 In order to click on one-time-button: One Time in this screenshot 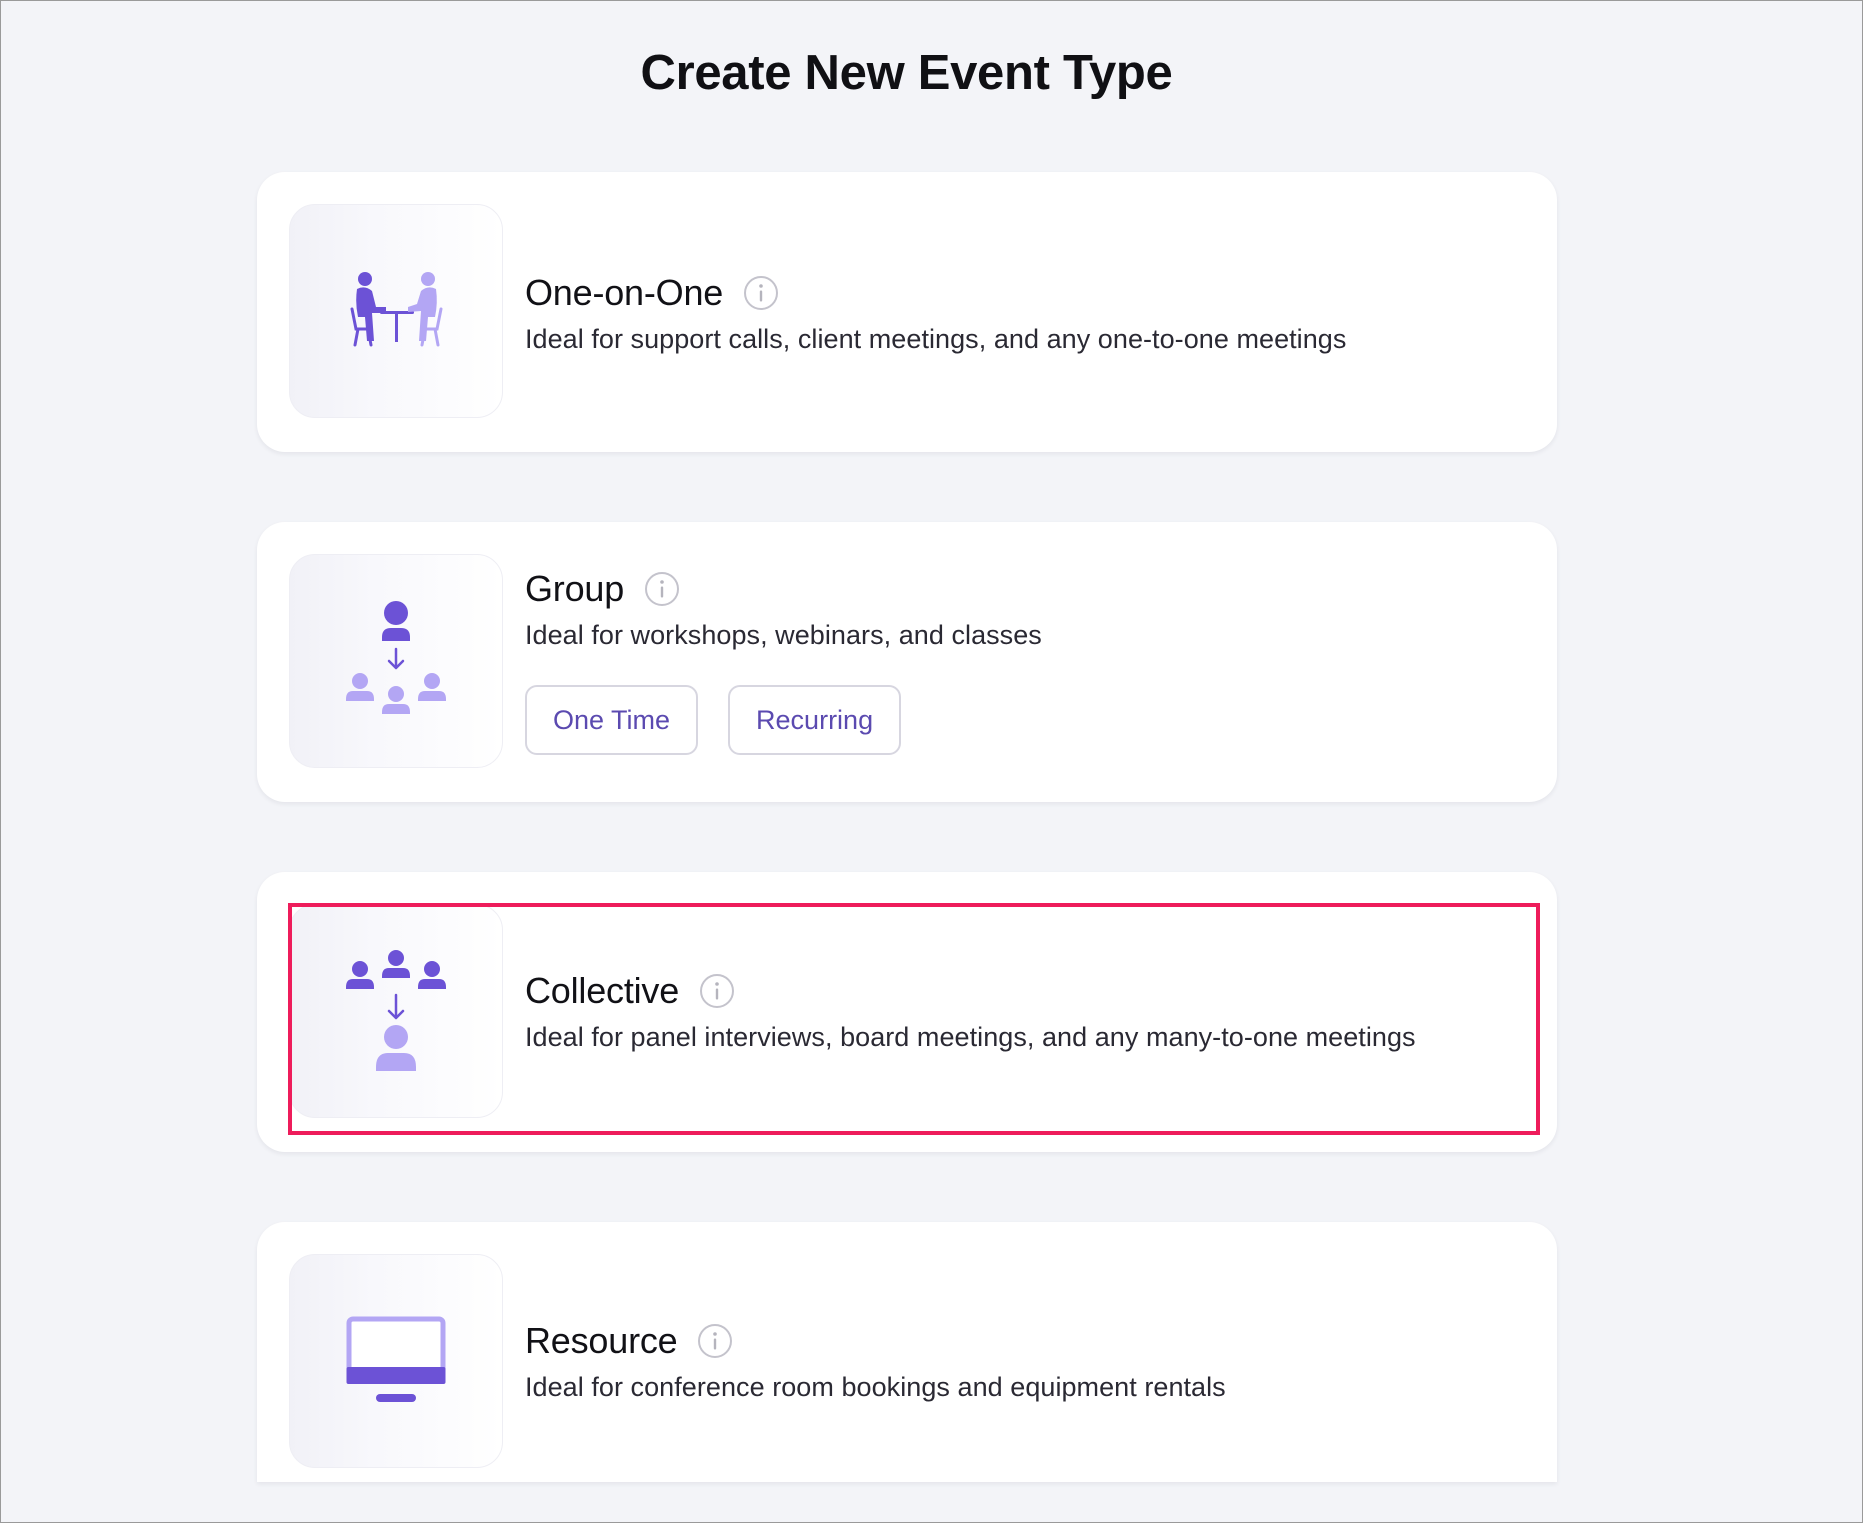, I will do `click(612, 720)`.